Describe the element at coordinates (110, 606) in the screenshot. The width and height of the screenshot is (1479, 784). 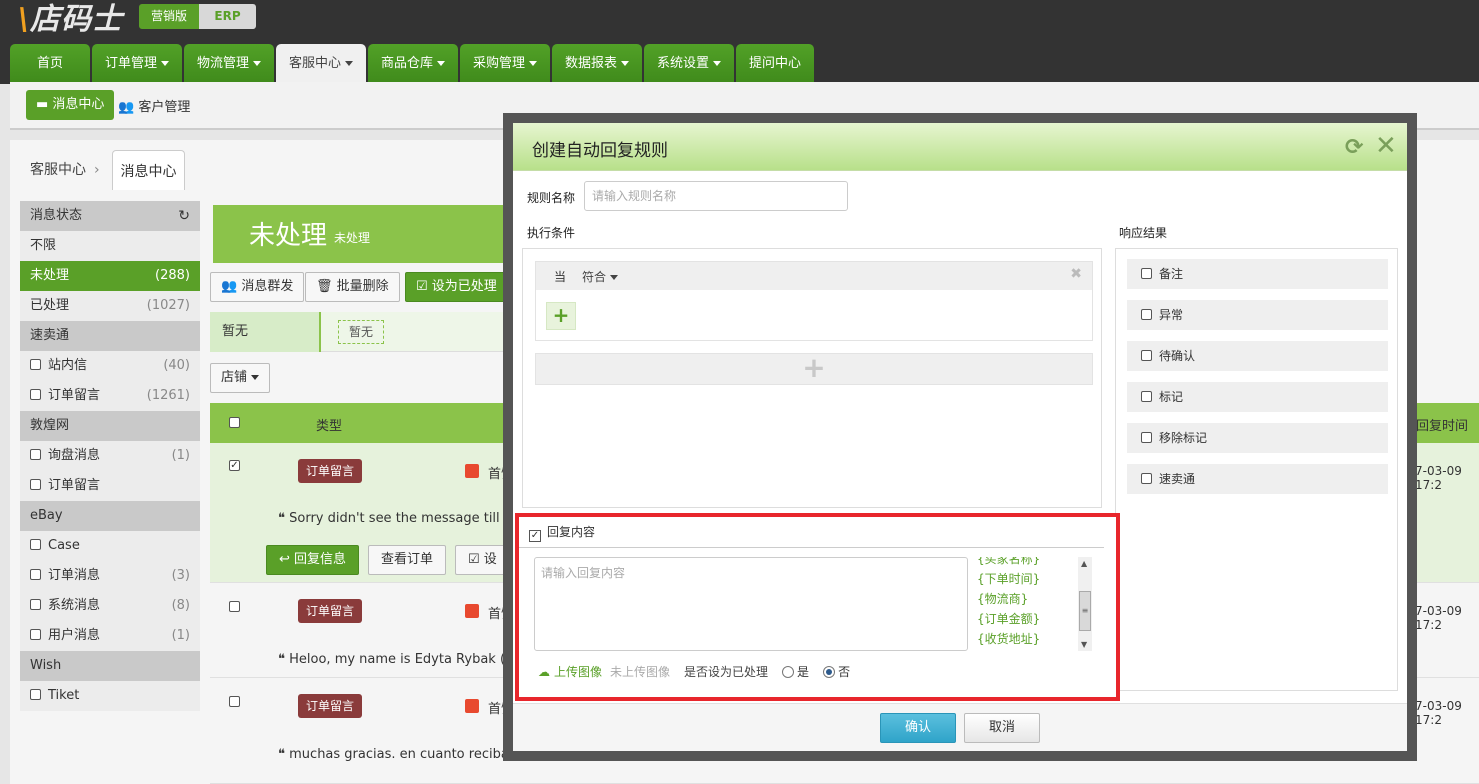
I see `sidebar-item-system-message: 系统消息 (8)` at that location.